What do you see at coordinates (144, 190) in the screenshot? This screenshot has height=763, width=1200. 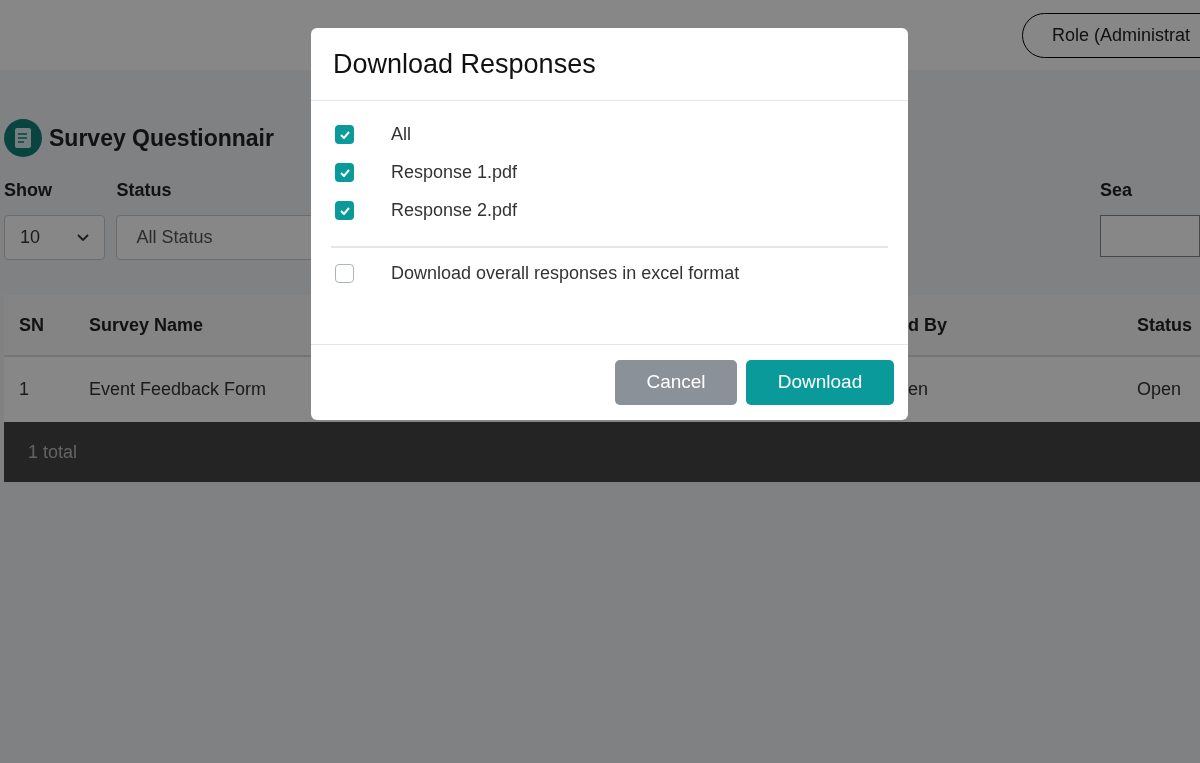 I see `filter-label: Status` at bounding box center [144, 190].